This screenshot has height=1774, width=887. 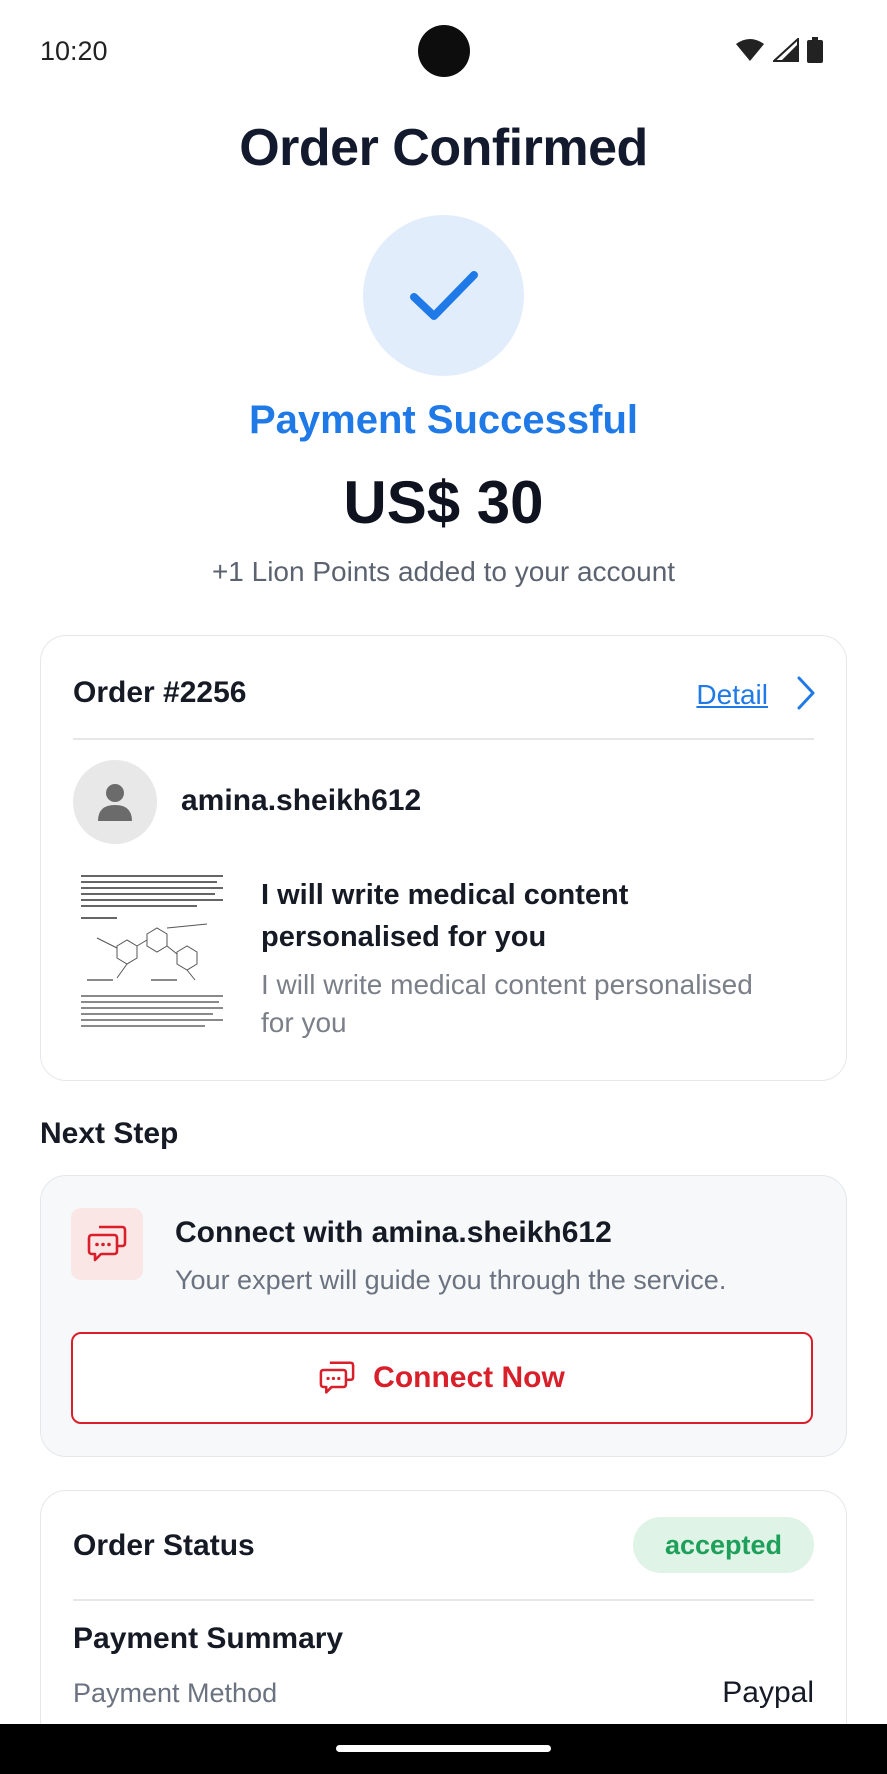 What do you see at coordinates (806, 693) in the screenshot?
I see `chevron-right-icon` at bounding box center [806, 693].